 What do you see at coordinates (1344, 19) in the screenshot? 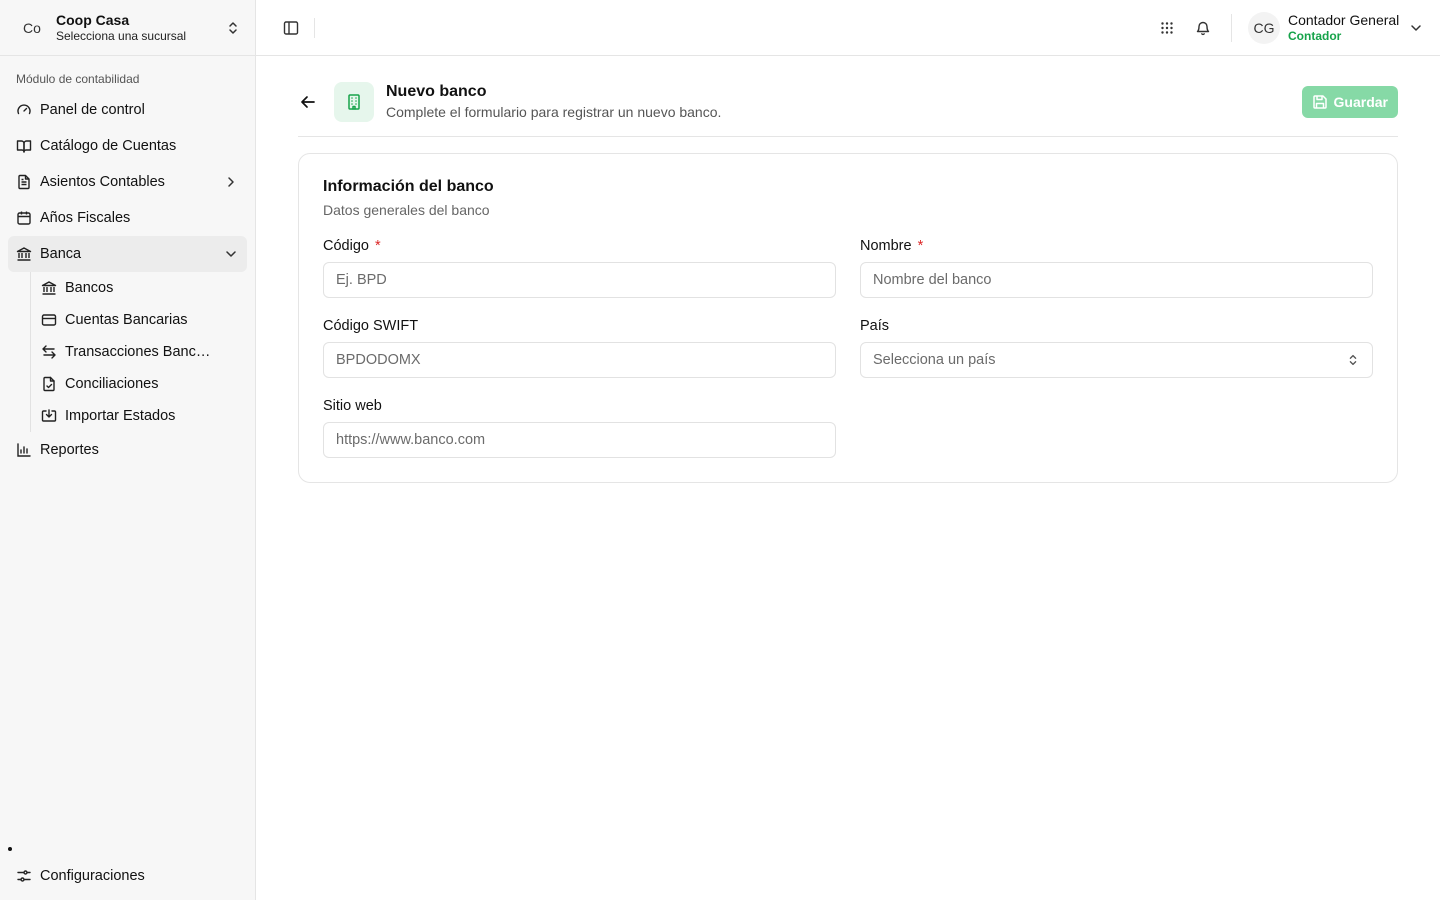
I see `user-name: Contador General` at bounding box center [1344, 19].